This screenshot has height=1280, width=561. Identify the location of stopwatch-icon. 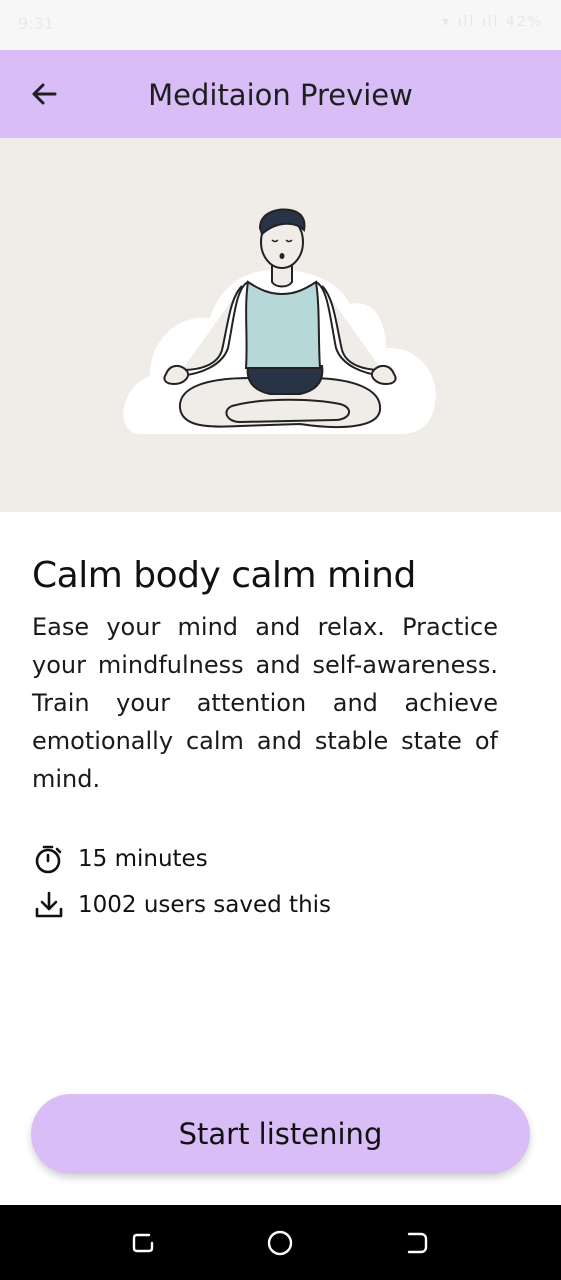
(49, 859).